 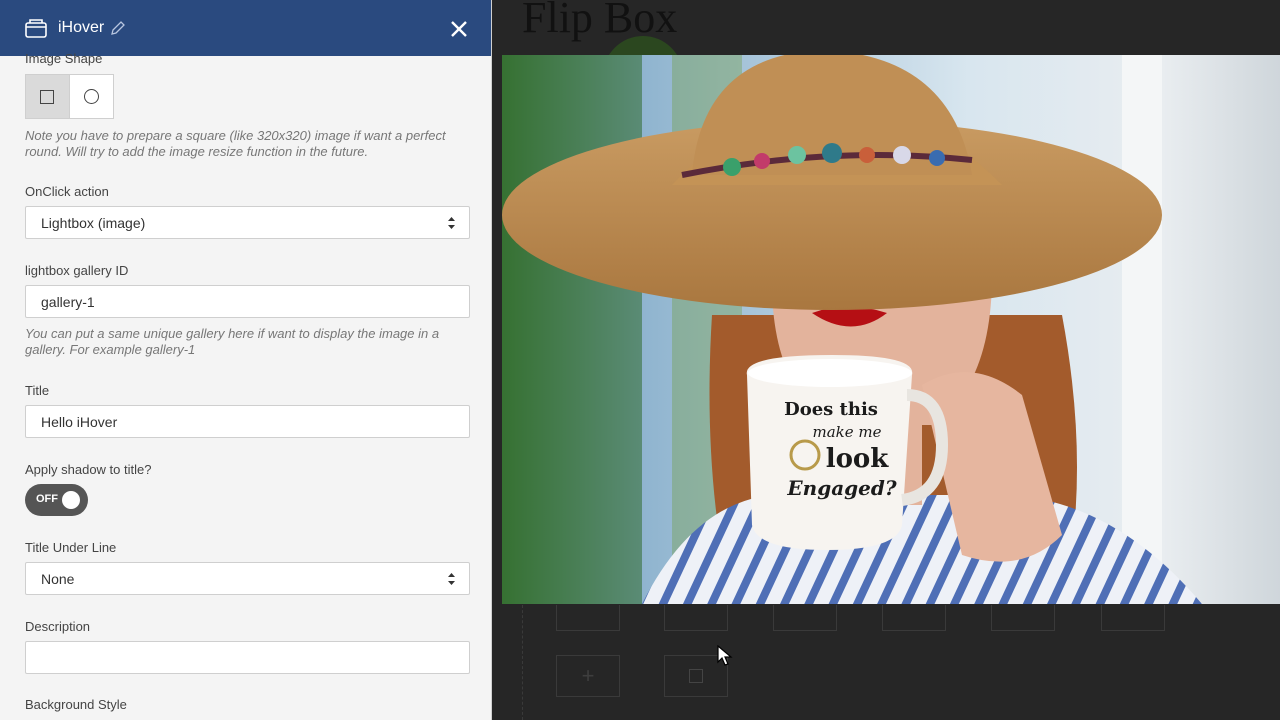 What do you see at coordinates (58, 578) in the screenshot?
I see `underline-value: None` at bounding box center [58, 578].